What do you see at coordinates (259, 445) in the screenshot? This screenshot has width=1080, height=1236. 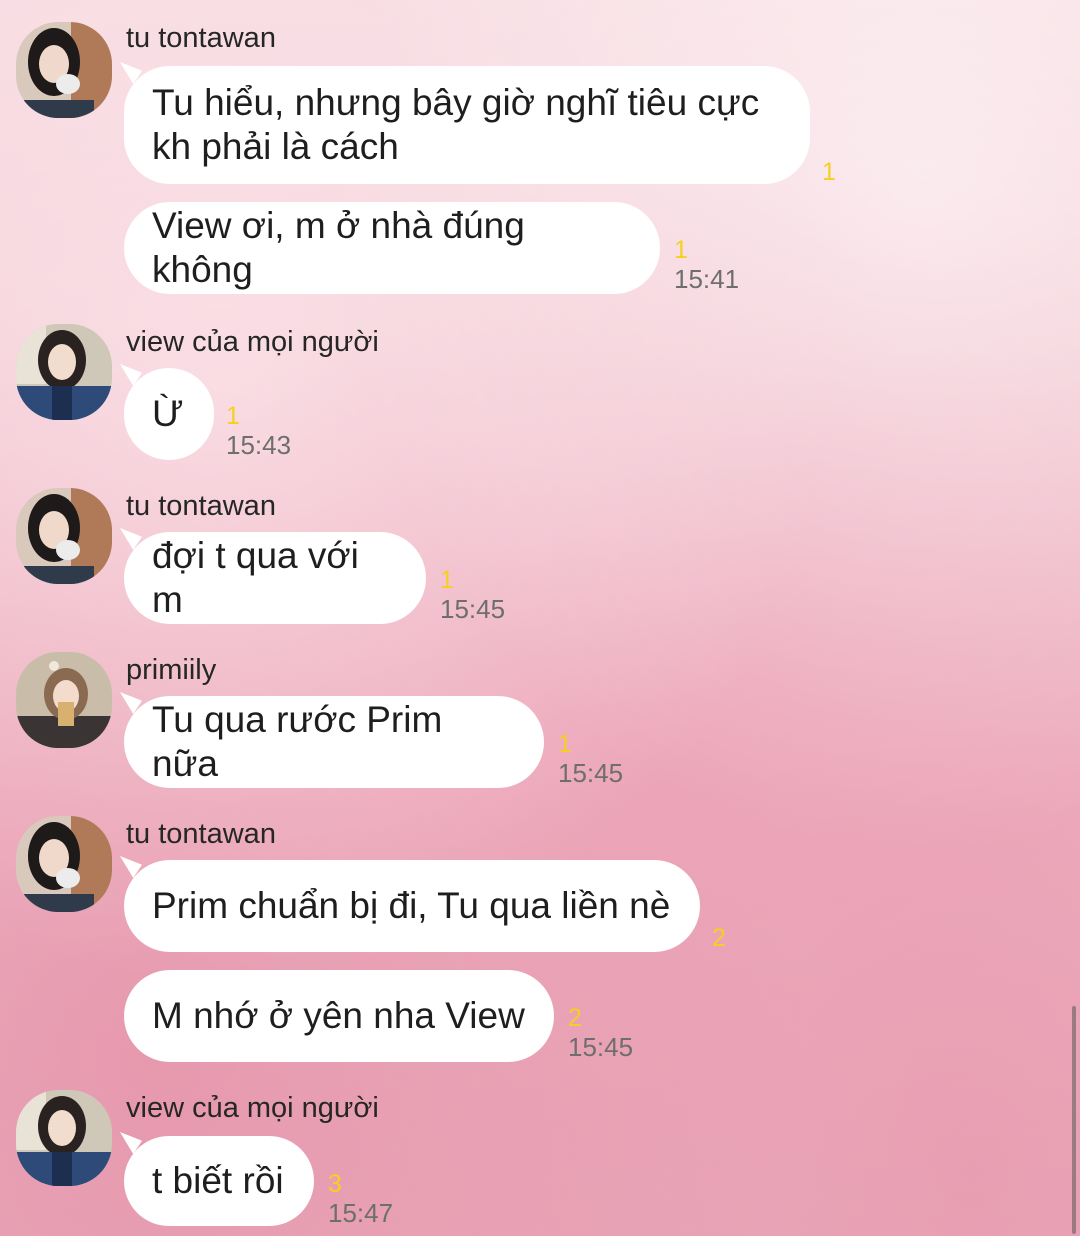 I see `message-time: 15:43` at bounding box center [259, 445].